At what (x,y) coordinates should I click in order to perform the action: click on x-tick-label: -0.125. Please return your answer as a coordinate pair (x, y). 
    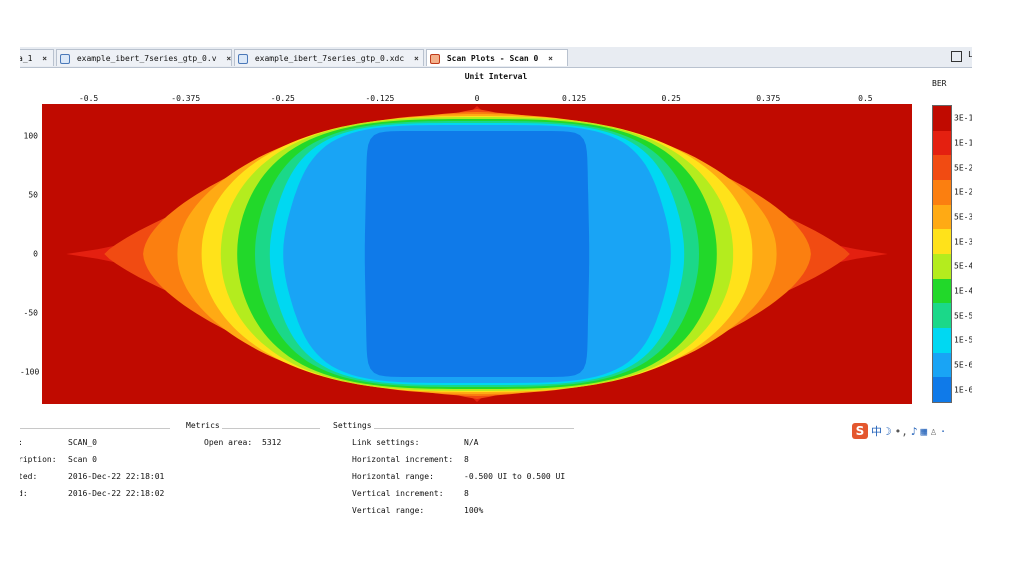
    Looking at the image, I should click on (380, 98).